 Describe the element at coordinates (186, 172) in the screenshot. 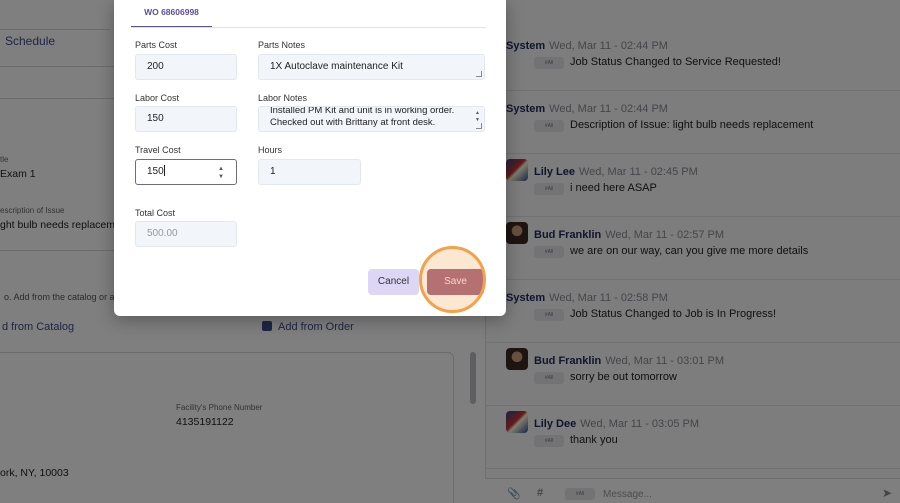

I see `travel-cost-input: 150 ▲ ▼` at that location.